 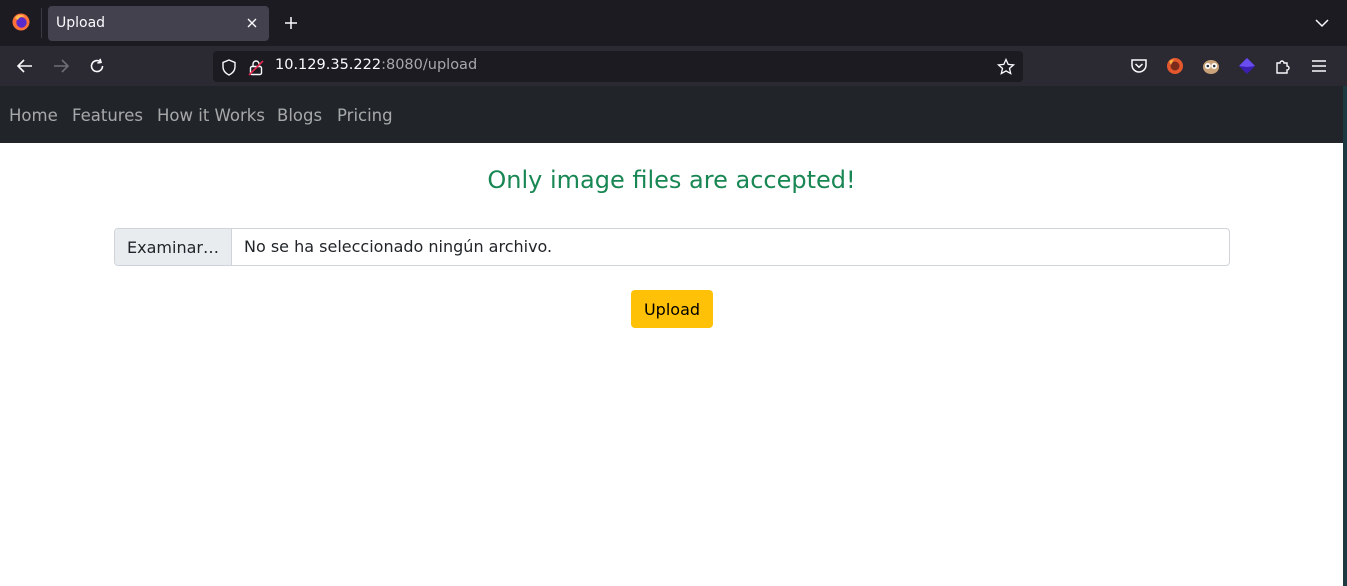 I want to click on forward-arrow-icon, so click(x=61, y=66).